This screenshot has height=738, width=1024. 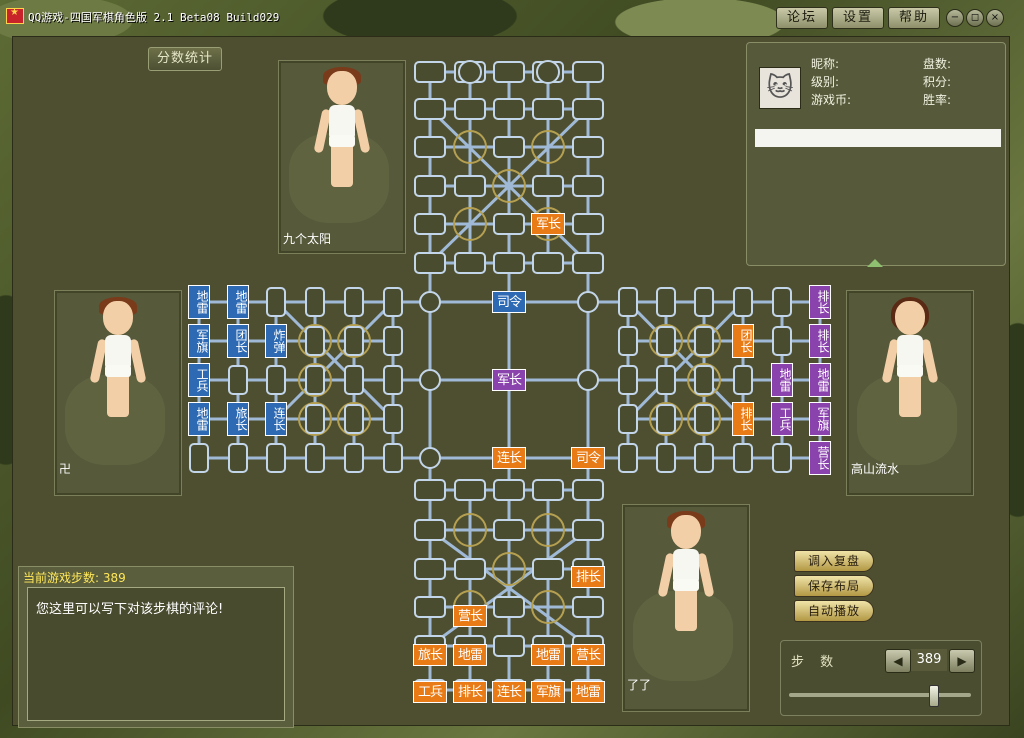 I want to click on avatar-left, so click(x=118, y=364).